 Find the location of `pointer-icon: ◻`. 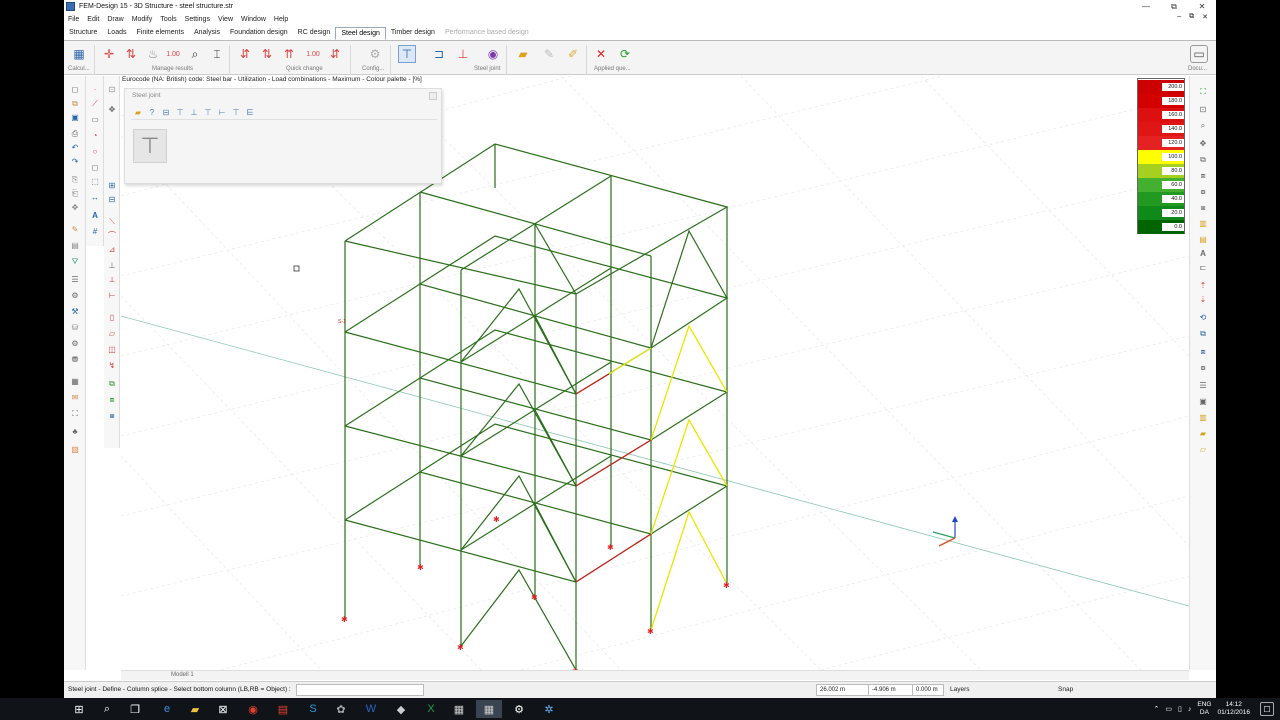

pointer-icon: ◻ is located at coordinates (75, 89).